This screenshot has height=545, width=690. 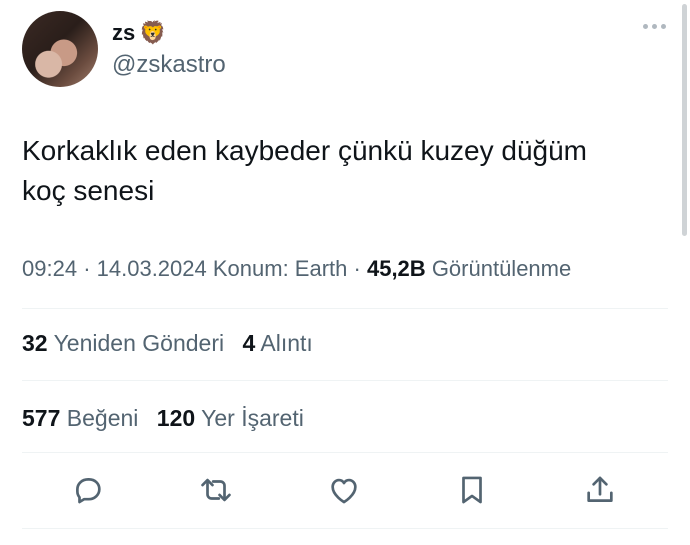 I want to click on share-icon, so click(x=600, y=490).